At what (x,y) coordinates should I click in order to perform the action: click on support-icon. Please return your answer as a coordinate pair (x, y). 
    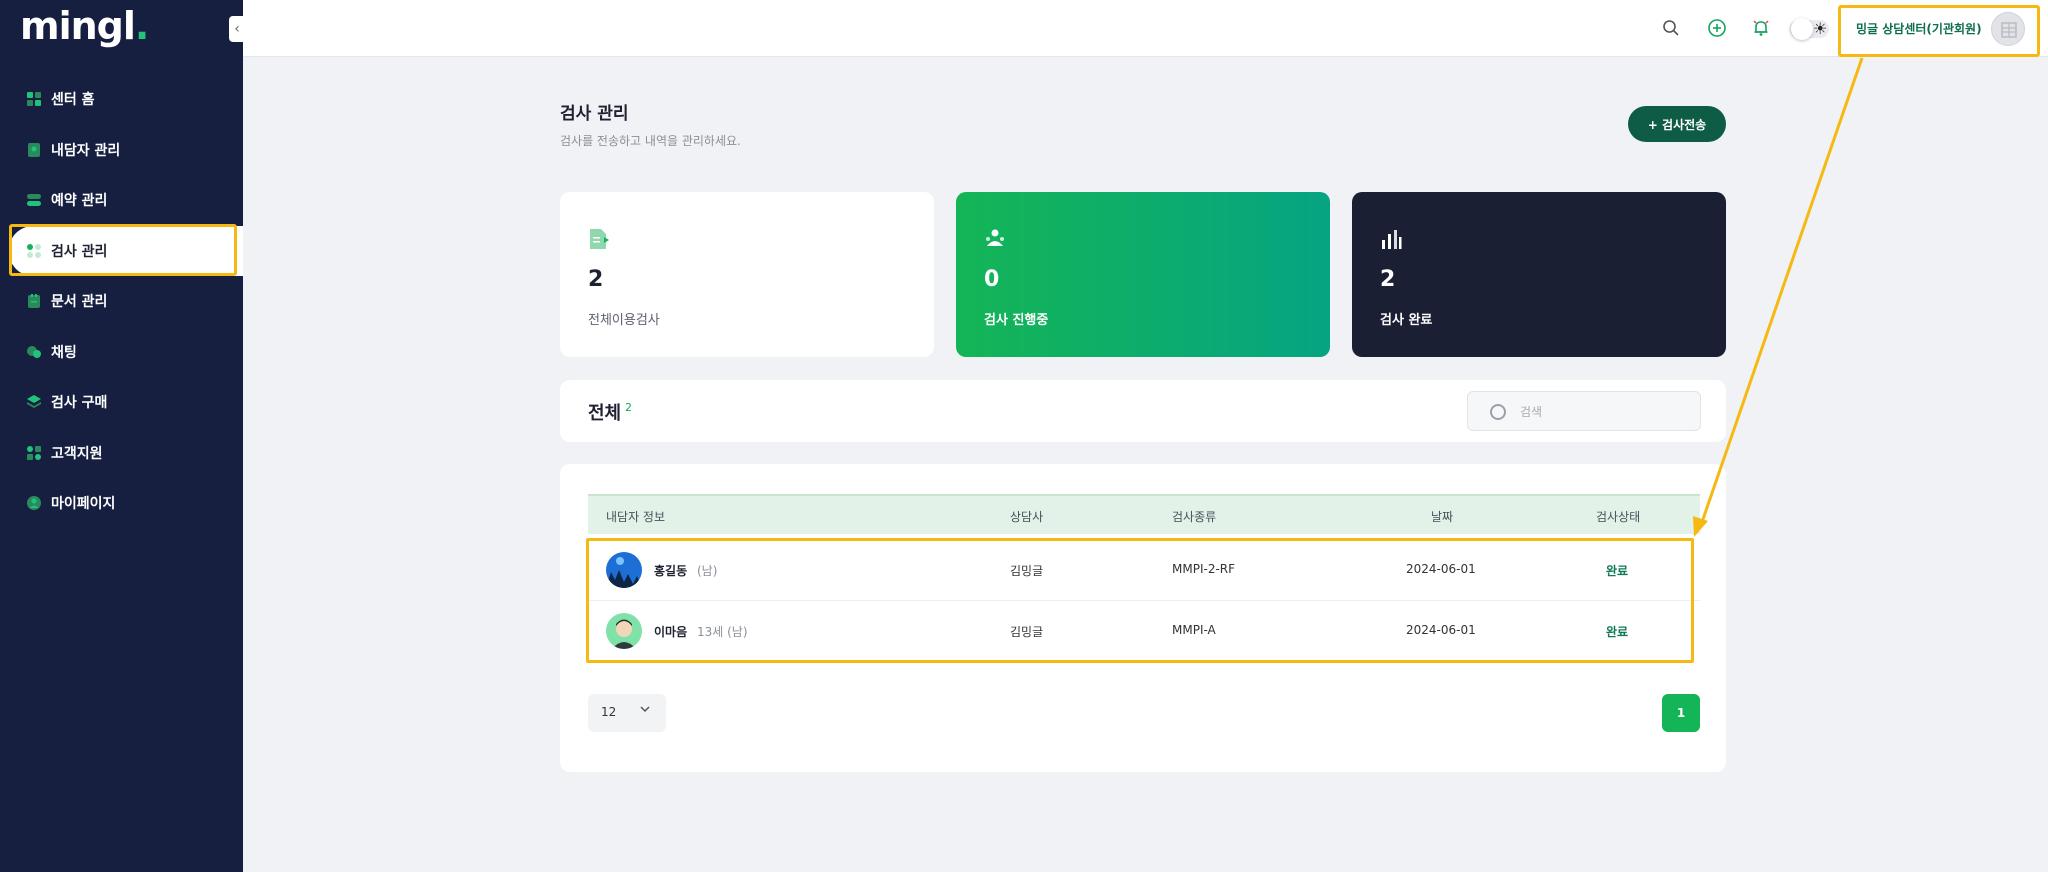
    Looking at the image, I should click on (34, 452).